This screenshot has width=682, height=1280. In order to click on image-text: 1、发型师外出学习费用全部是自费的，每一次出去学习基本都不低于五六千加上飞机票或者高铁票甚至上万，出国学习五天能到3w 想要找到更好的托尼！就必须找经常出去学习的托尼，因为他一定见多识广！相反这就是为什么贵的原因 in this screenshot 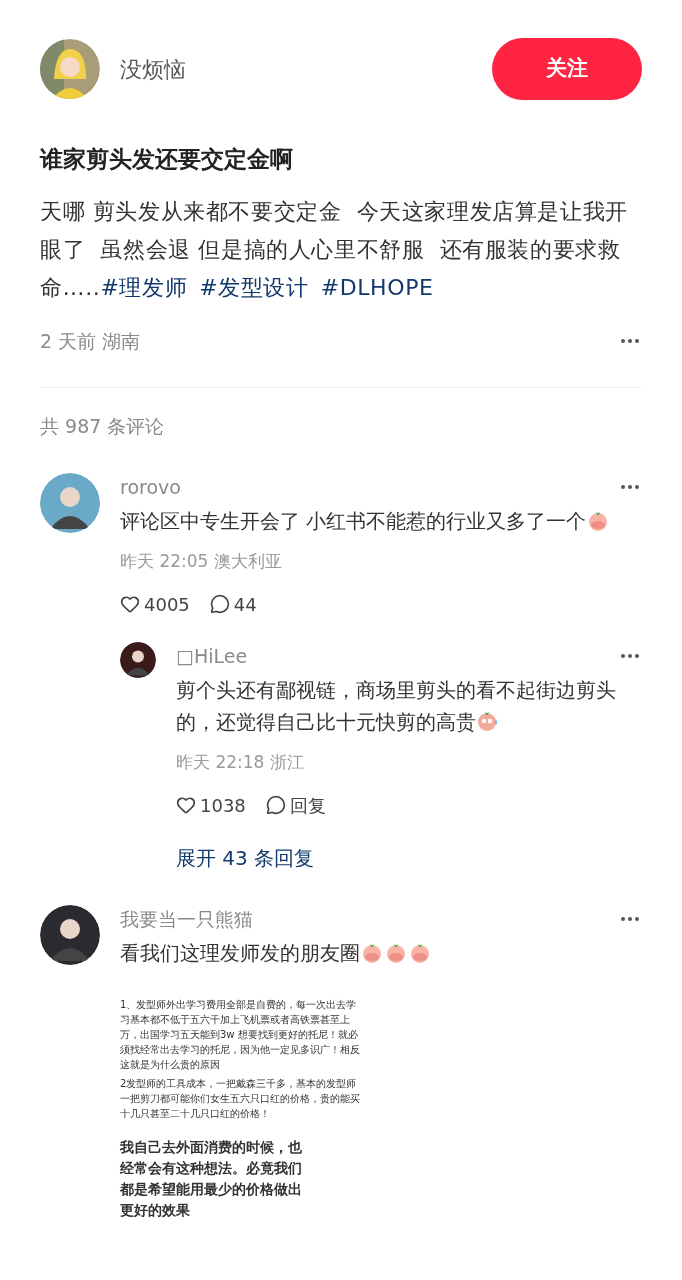, I will do `click(240, 1035)`.